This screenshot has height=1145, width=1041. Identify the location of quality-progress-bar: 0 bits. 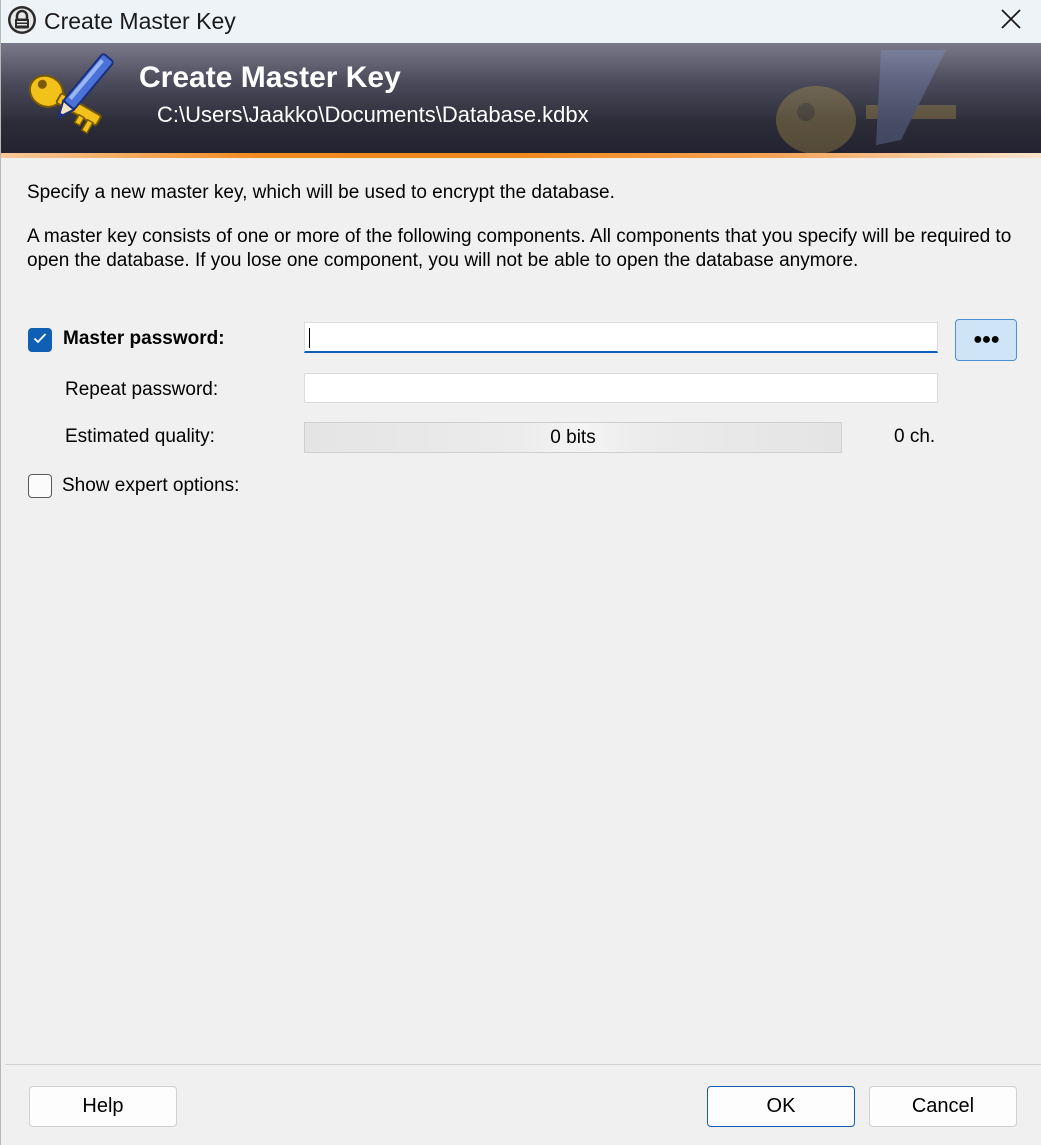
(573, 437).